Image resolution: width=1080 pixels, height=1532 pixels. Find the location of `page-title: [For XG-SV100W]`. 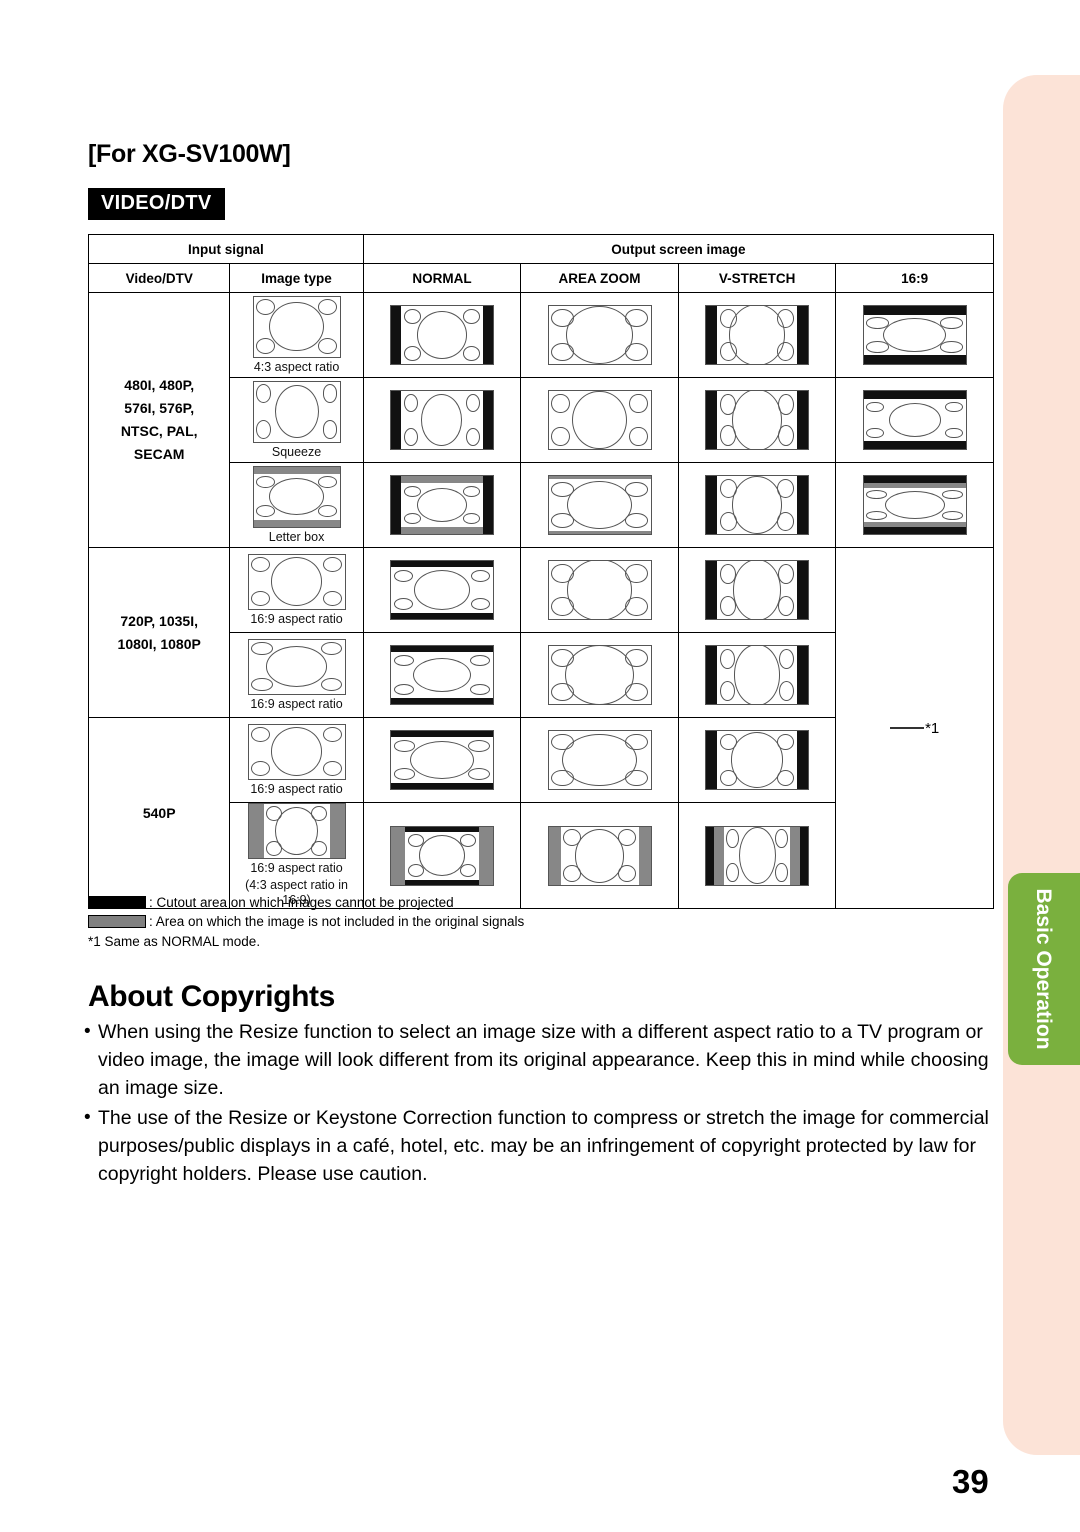

page-title: [For XG-SV100W] is located at coordinates (189, 154).